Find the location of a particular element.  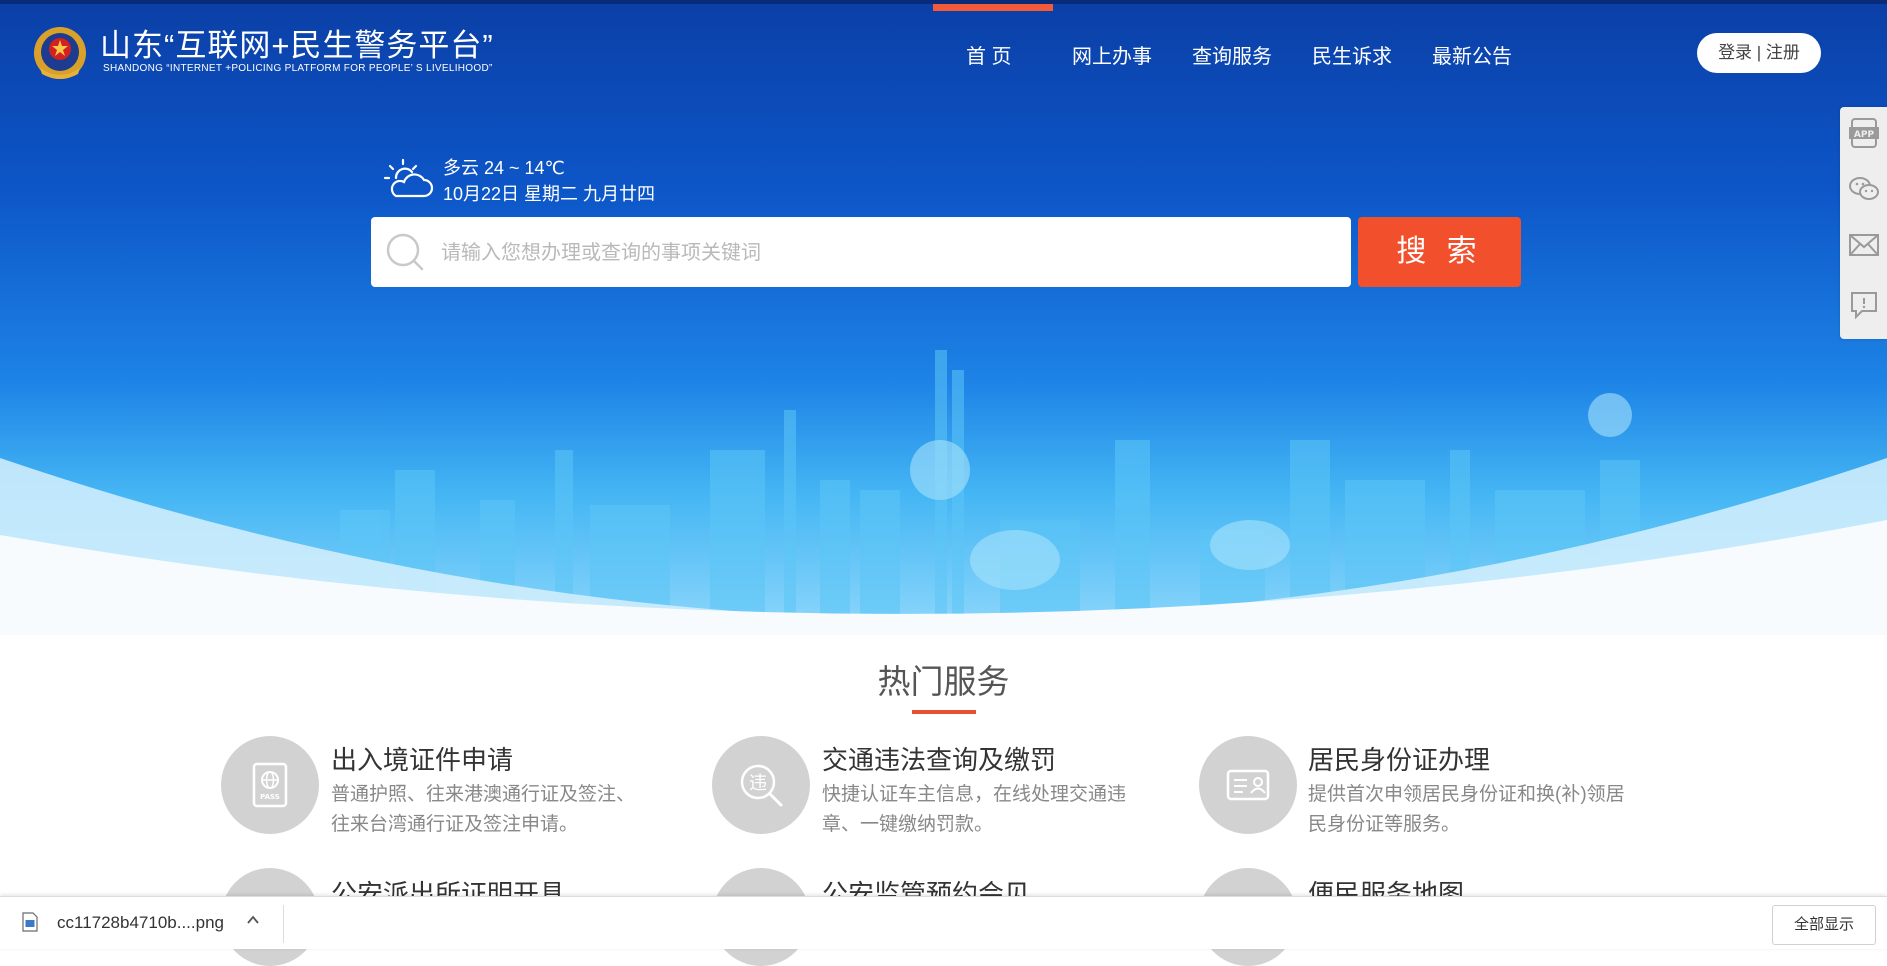

section-title-underline is located at coordinates (944, 712).